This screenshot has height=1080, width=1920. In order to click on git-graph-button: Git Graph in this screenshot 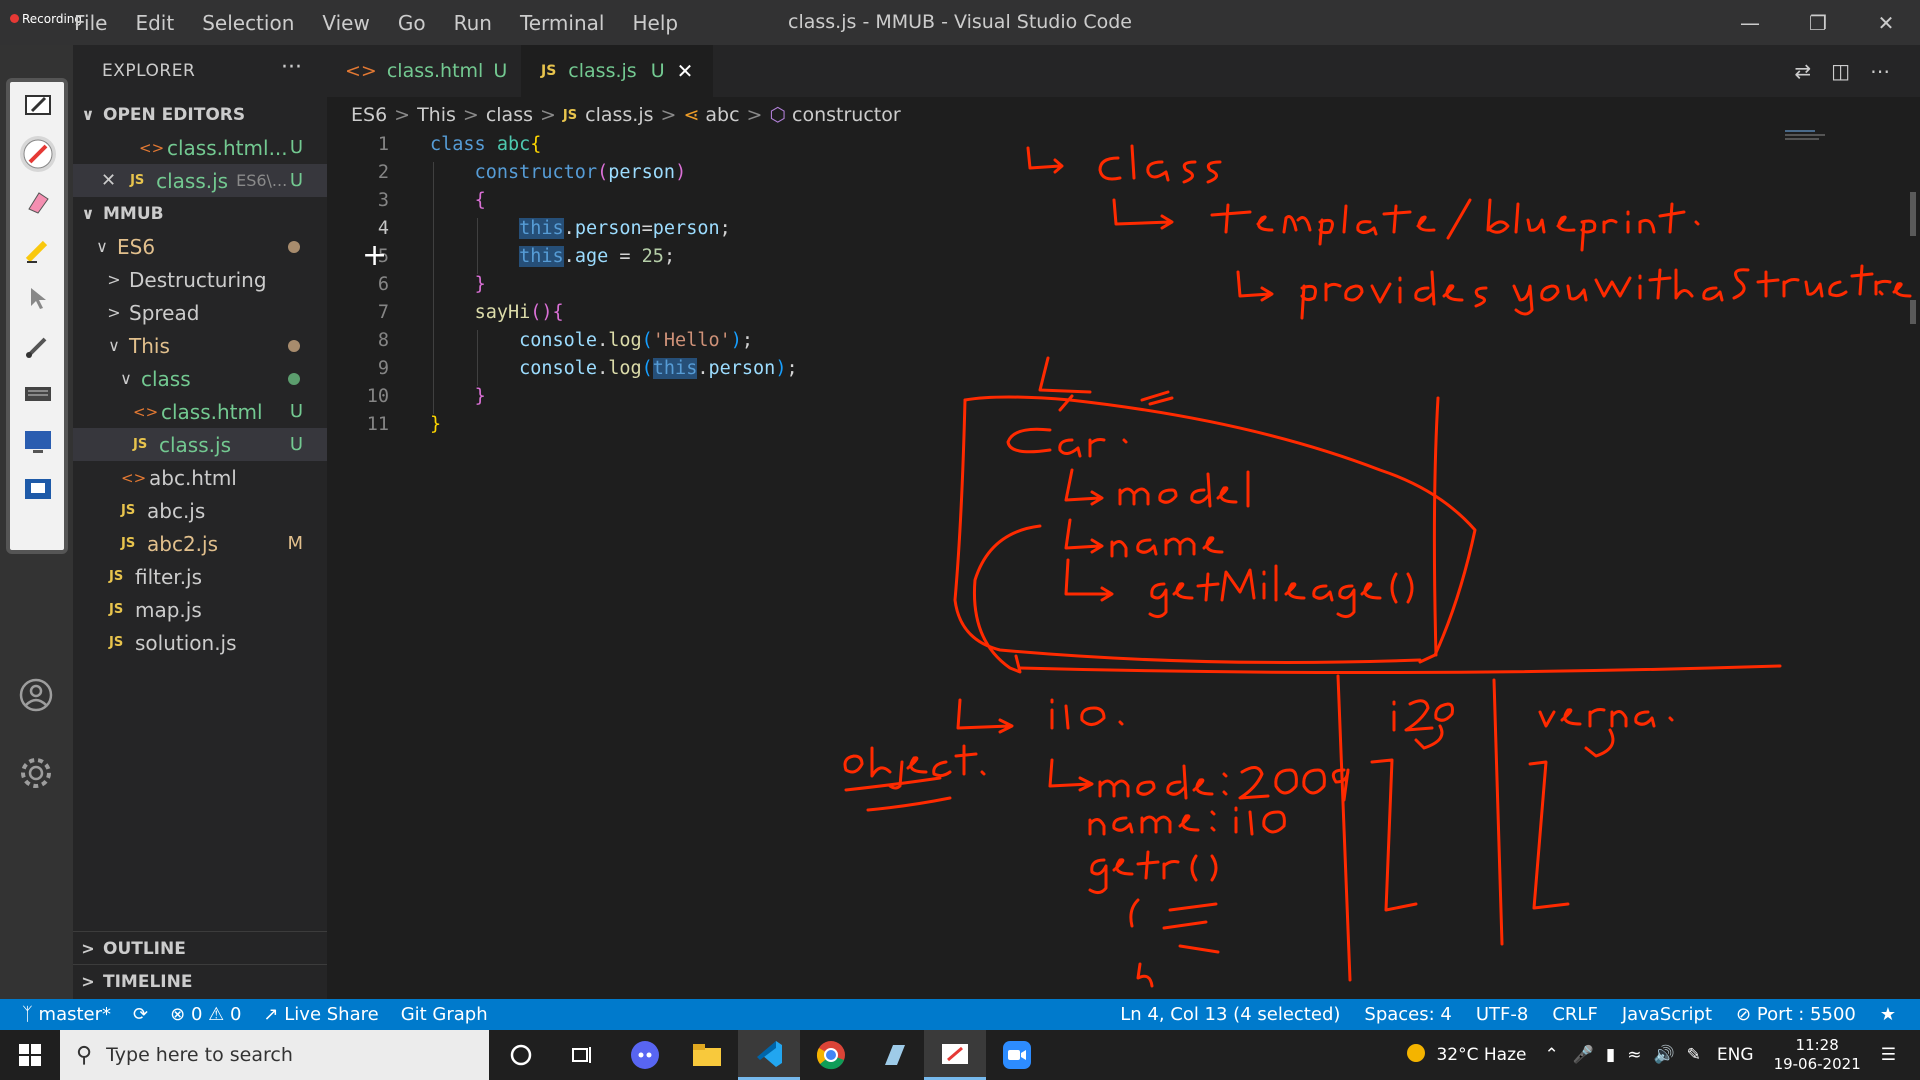, I will do `click(444, 1014)`.